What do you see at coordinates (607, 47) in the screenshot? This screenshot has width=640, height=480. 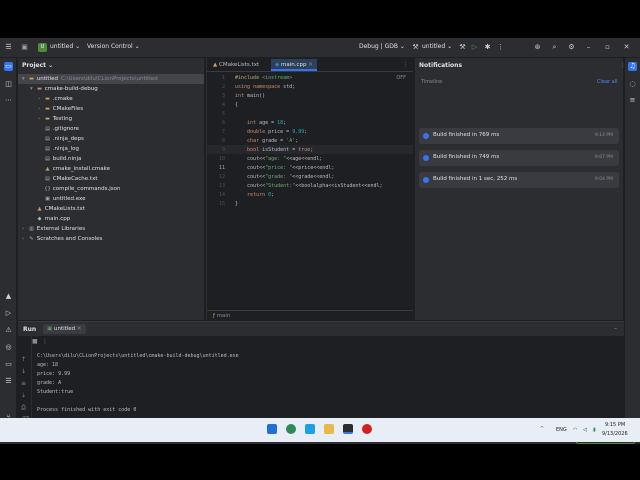 I see `maximize-icon: ▫` at bounding box center [607, 47].